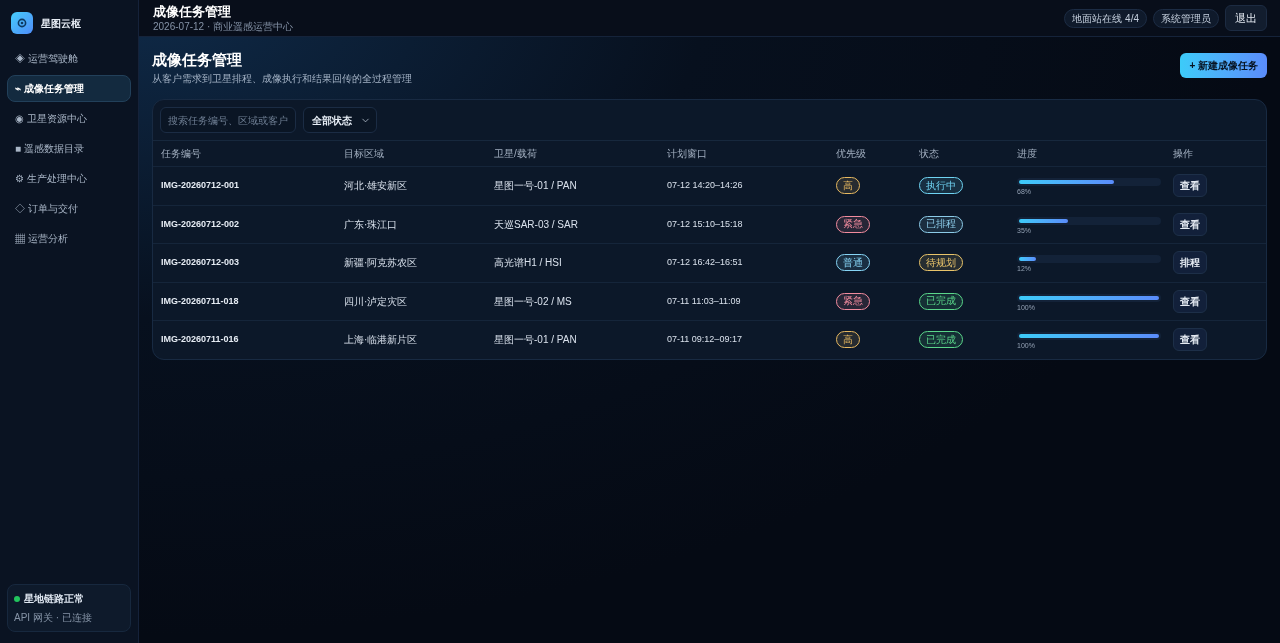 Image resolution: width=1280 pixels, height=643 pixels. Describe the element at coordinates (751, 186) in the screenshot. I see `plan-window: 07-12 14:20–14:26` at that location.